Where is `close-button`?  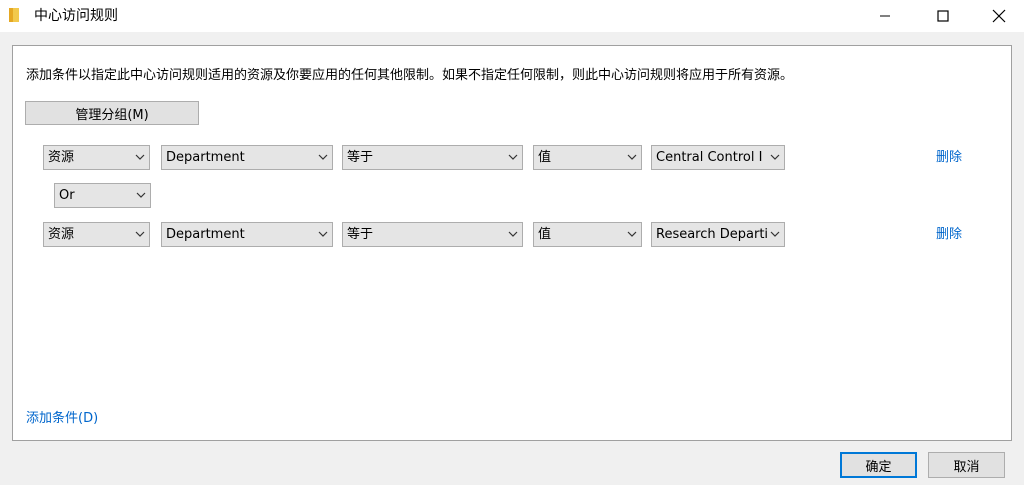
close-button is located at coordinates (999, 16).